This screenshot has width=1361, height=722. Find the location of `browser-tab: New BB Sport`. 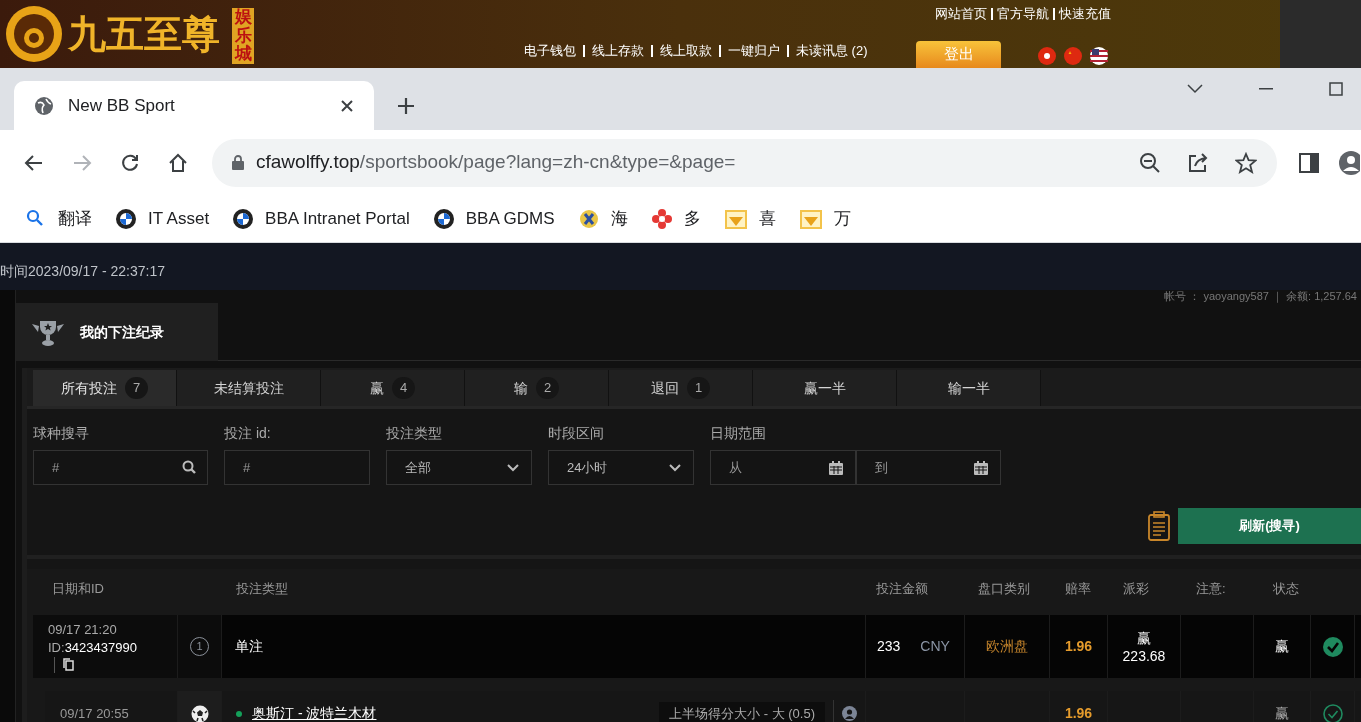

browser-tab: New BB Sport is located at coordinates (194, 105).